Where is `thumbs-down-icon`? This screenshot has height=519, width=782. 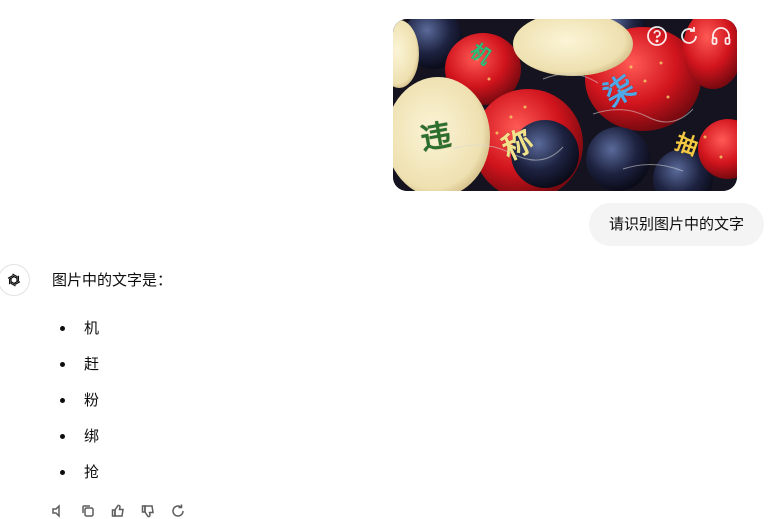 thumbs-down-icon is located at coordinates (148, 511).